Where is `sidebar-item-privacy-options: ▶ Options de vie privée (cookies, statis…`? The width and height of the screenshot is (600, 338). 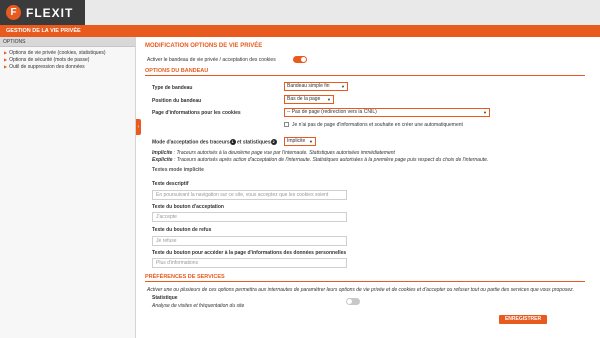 sidebar-item-privacy-options: ▶ Options de vie privée (cookies, statis… is located at coordinates (67, 52).